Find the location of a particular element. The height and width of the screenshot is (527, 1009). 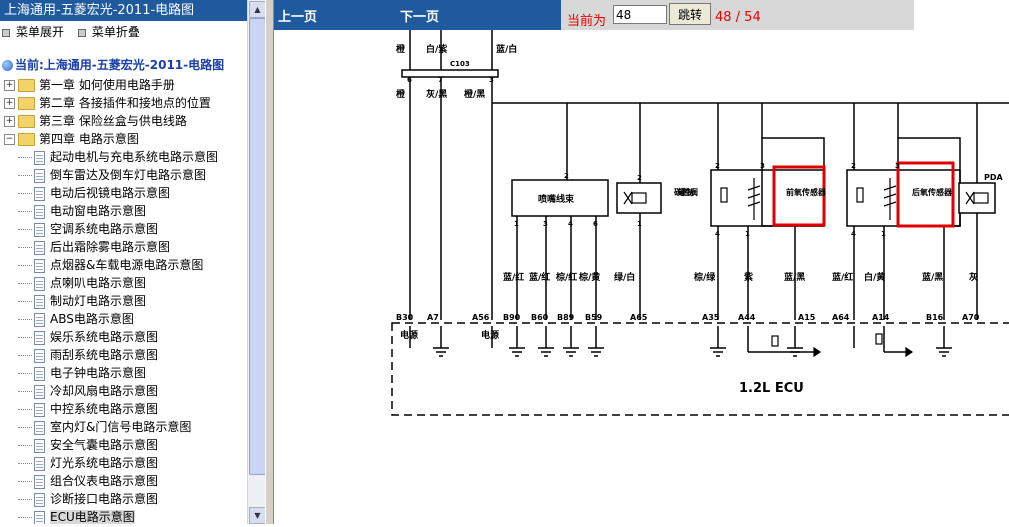

item-label: 安全气囊电路示意图 is located at coordinates (104, 445).